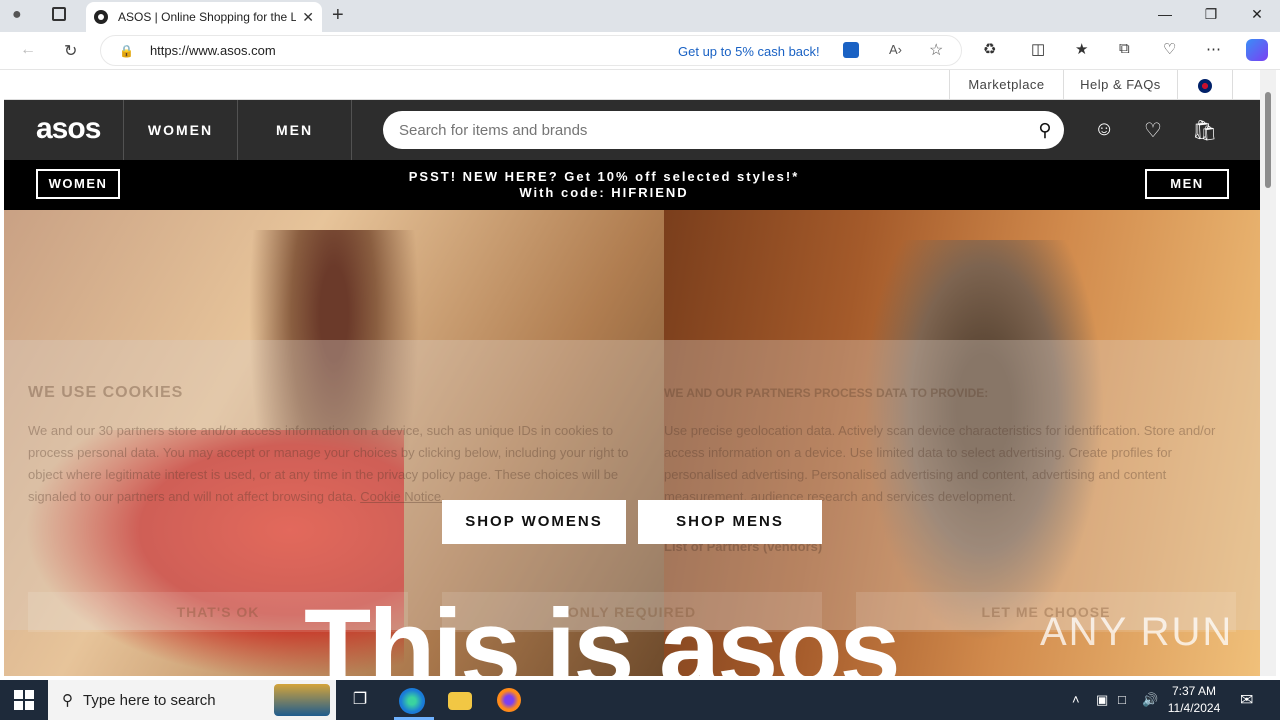  I want to click on search-bar: ⚲, so click(723, 130).